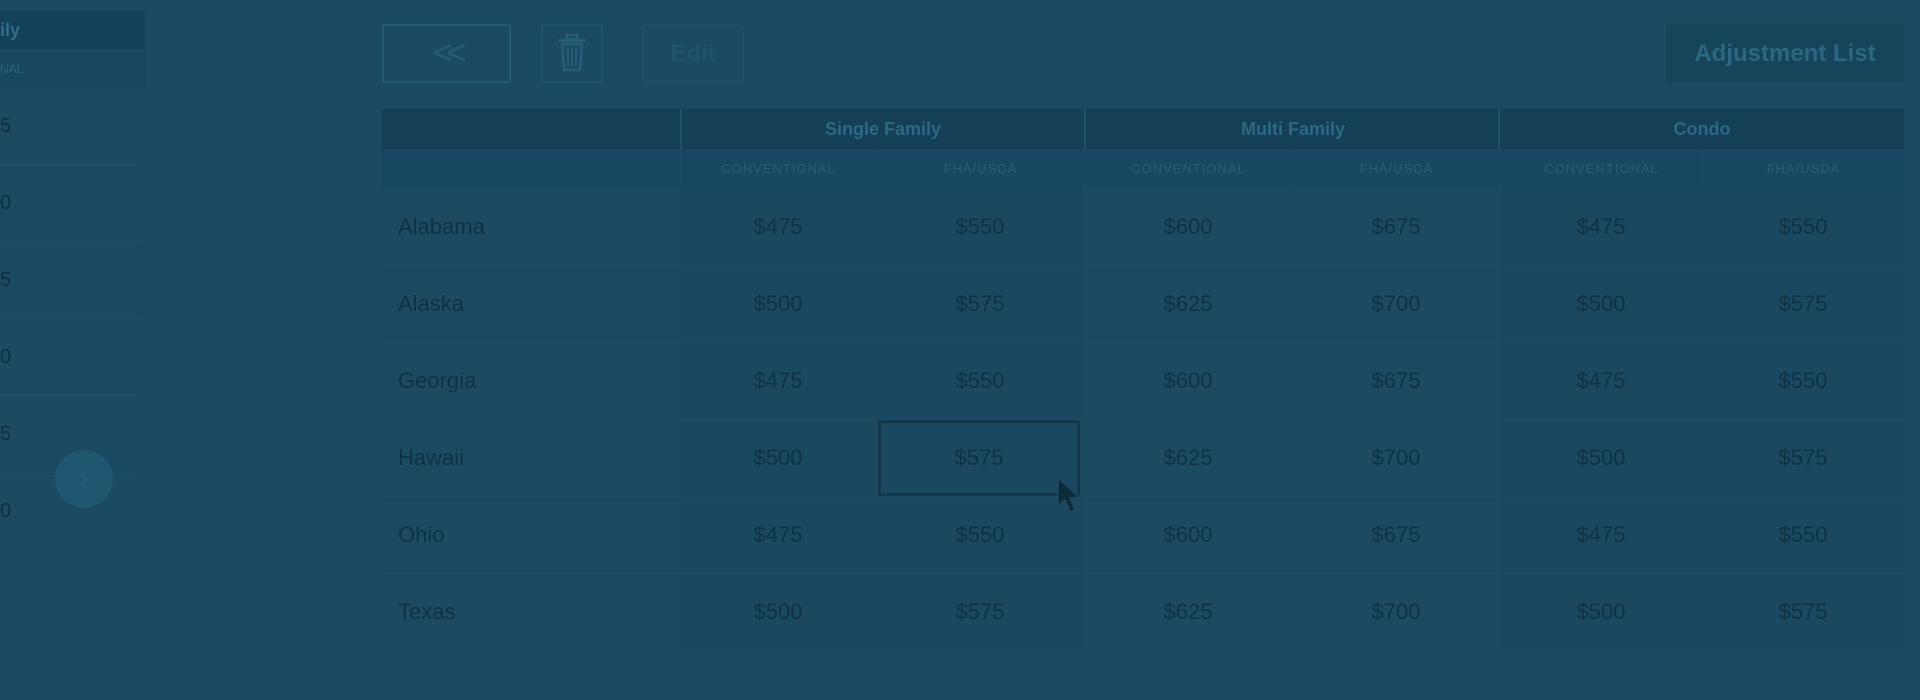  I want to click on edit-label: Edit, so click(693, 53).